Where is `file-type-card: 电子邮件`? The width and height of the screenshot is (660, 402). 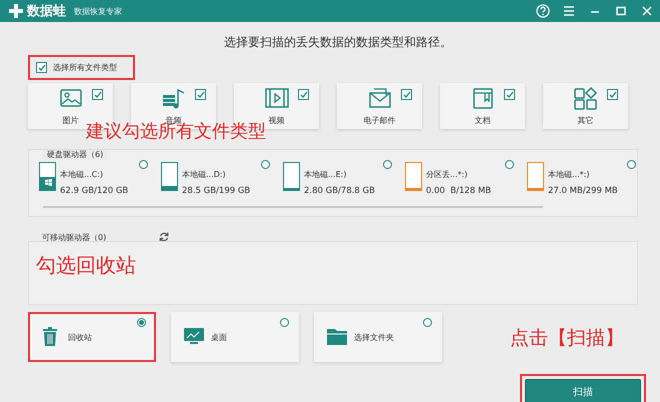 file-type-card: 电子邮件 is located at coordinates (379, 106).